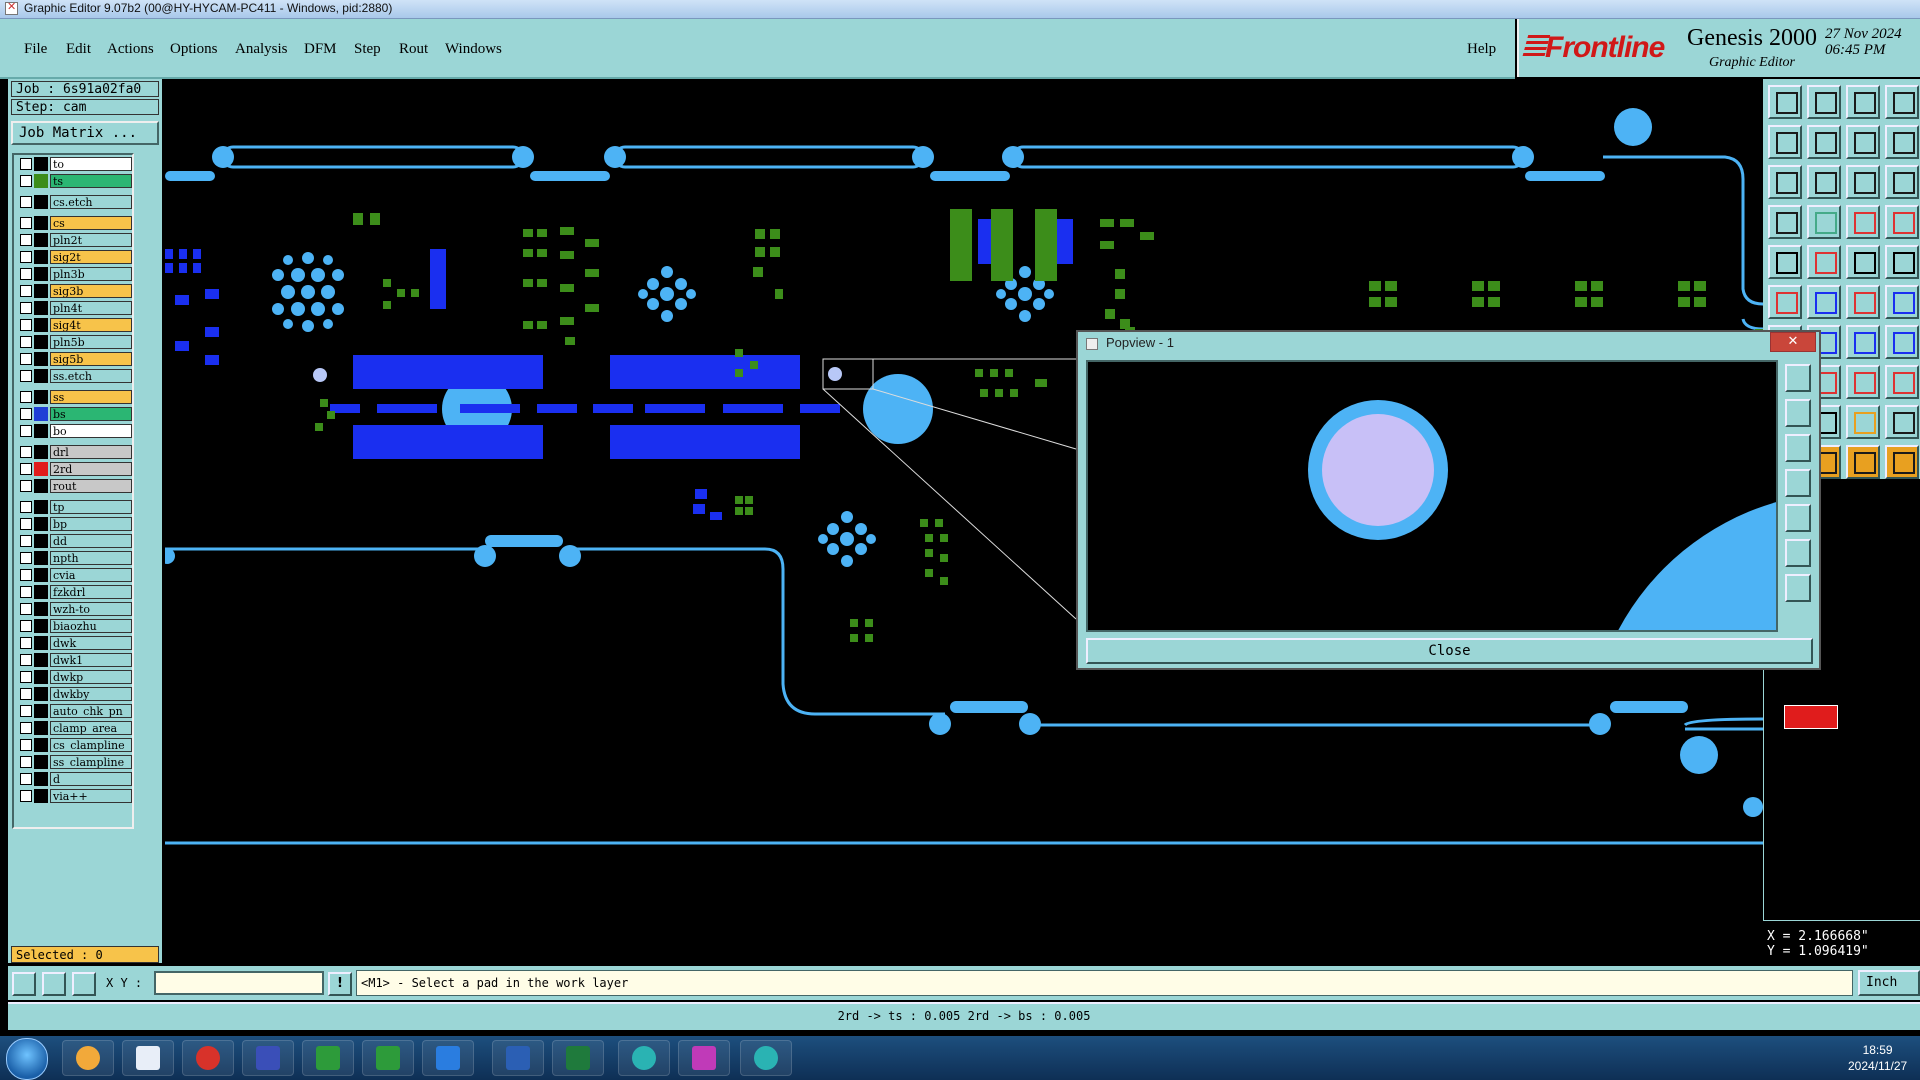  Describe the element at coordinates (1877, 1058) in the screenshot. I see `taskbar-clock: 18:59 2024/11/27` at that location.